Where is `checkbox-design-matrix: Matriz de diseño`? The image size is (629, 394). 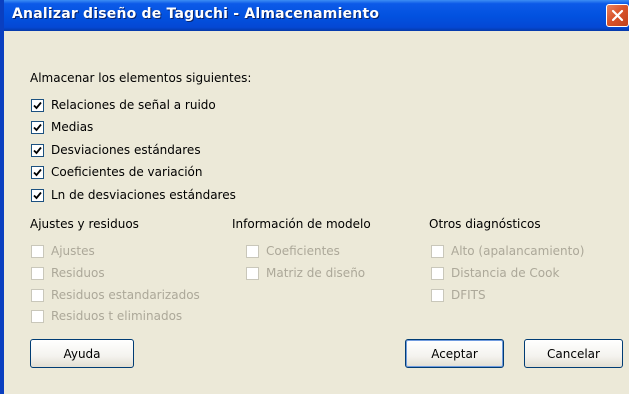 checkbox-design-matrix: Matriz de diseño is located at coordinates (305, 273).